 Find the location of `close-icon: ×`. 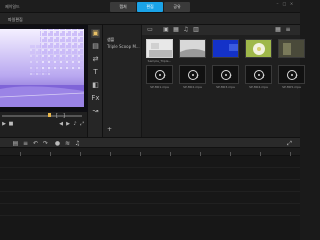

close-icon: × is located at coordinates (291, 3).